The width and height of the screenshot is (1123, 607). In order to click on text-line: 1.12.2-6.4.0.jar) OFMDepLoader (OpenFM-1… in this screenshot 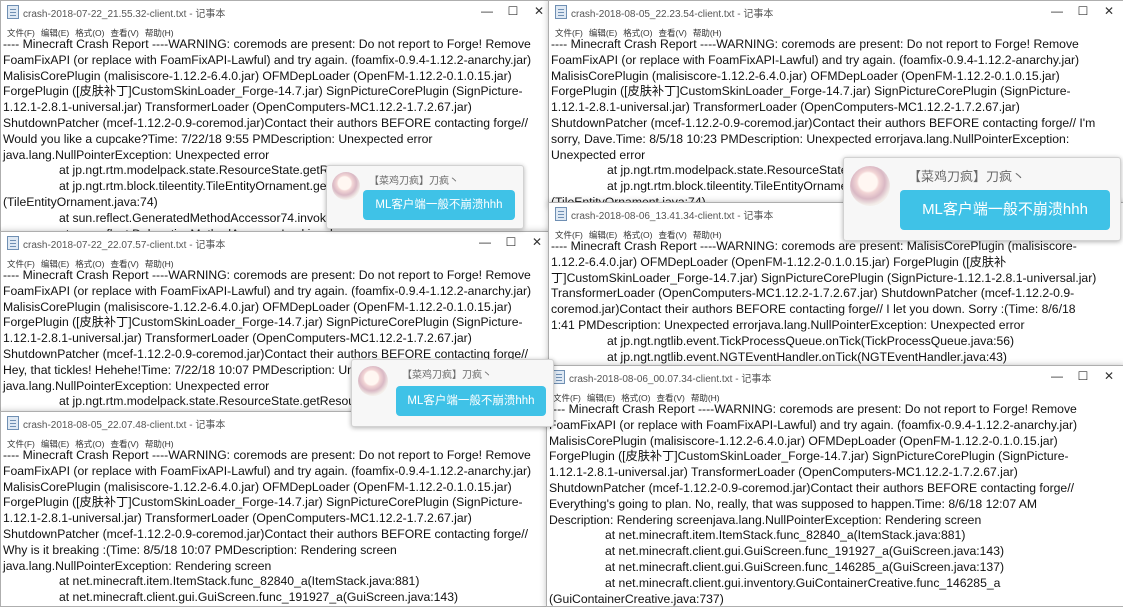, I will do `click(779, 261)`.